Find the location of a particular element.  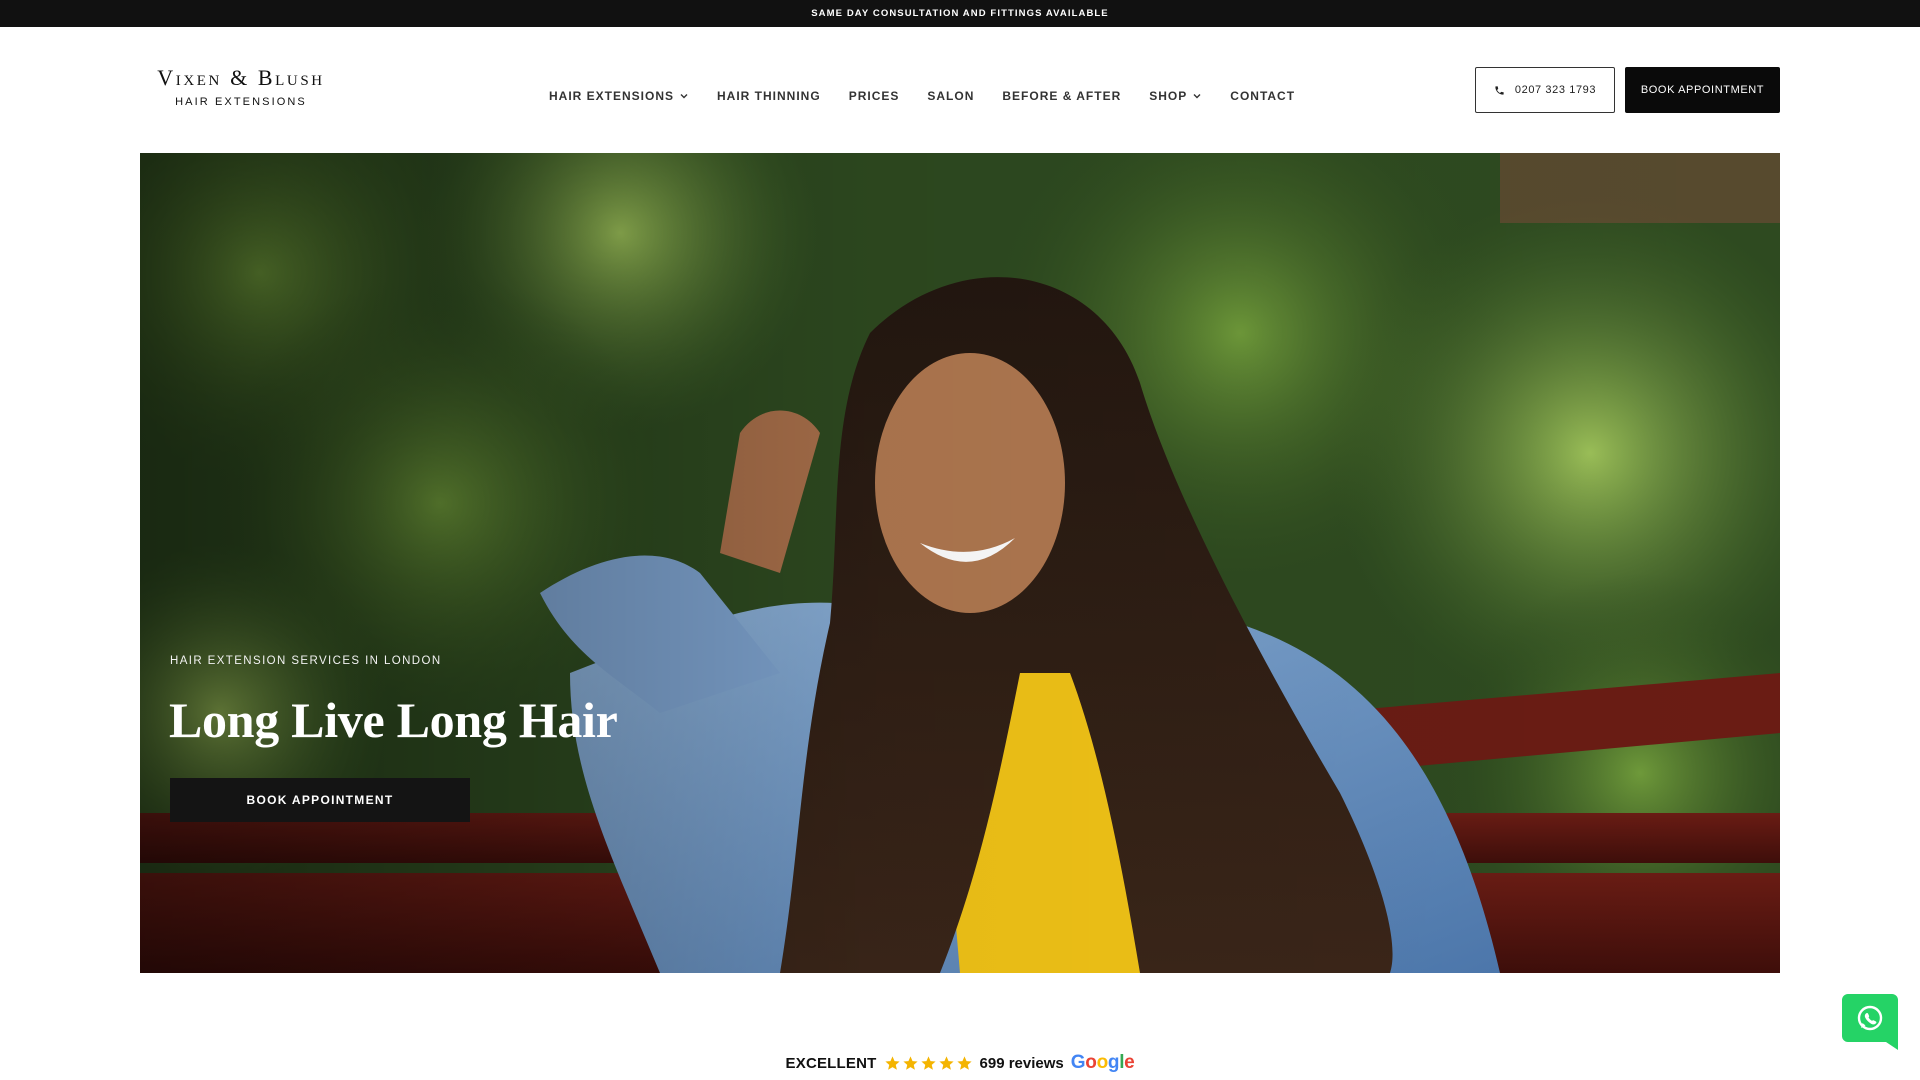

nav-item-label: SHOP is located at coordinates (1168, 96).